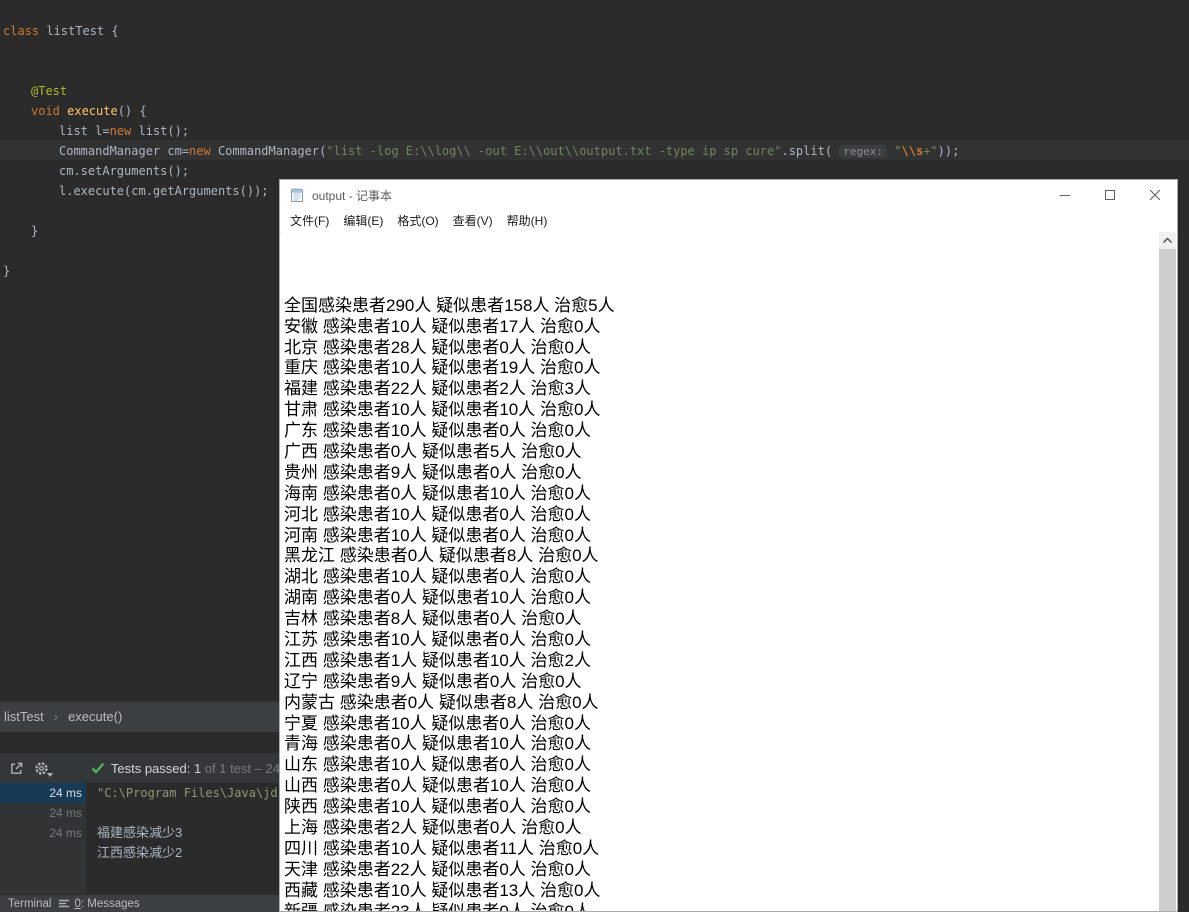  I want to click on run-panel: listTest › execute() Tests passed: 1 of 1, so click(140, 806).